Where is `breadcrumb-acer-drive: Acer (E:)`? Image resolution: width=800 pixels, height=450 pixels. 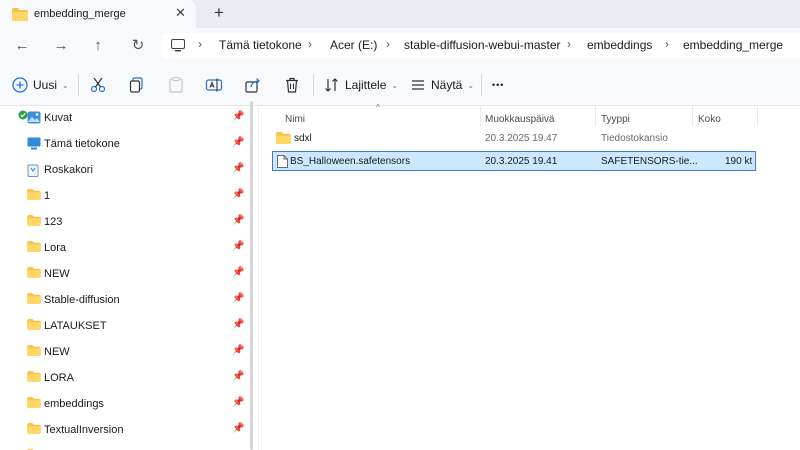
breadcrumb-acer-drive: Acer (E:) is located at coordinates (353, 45).